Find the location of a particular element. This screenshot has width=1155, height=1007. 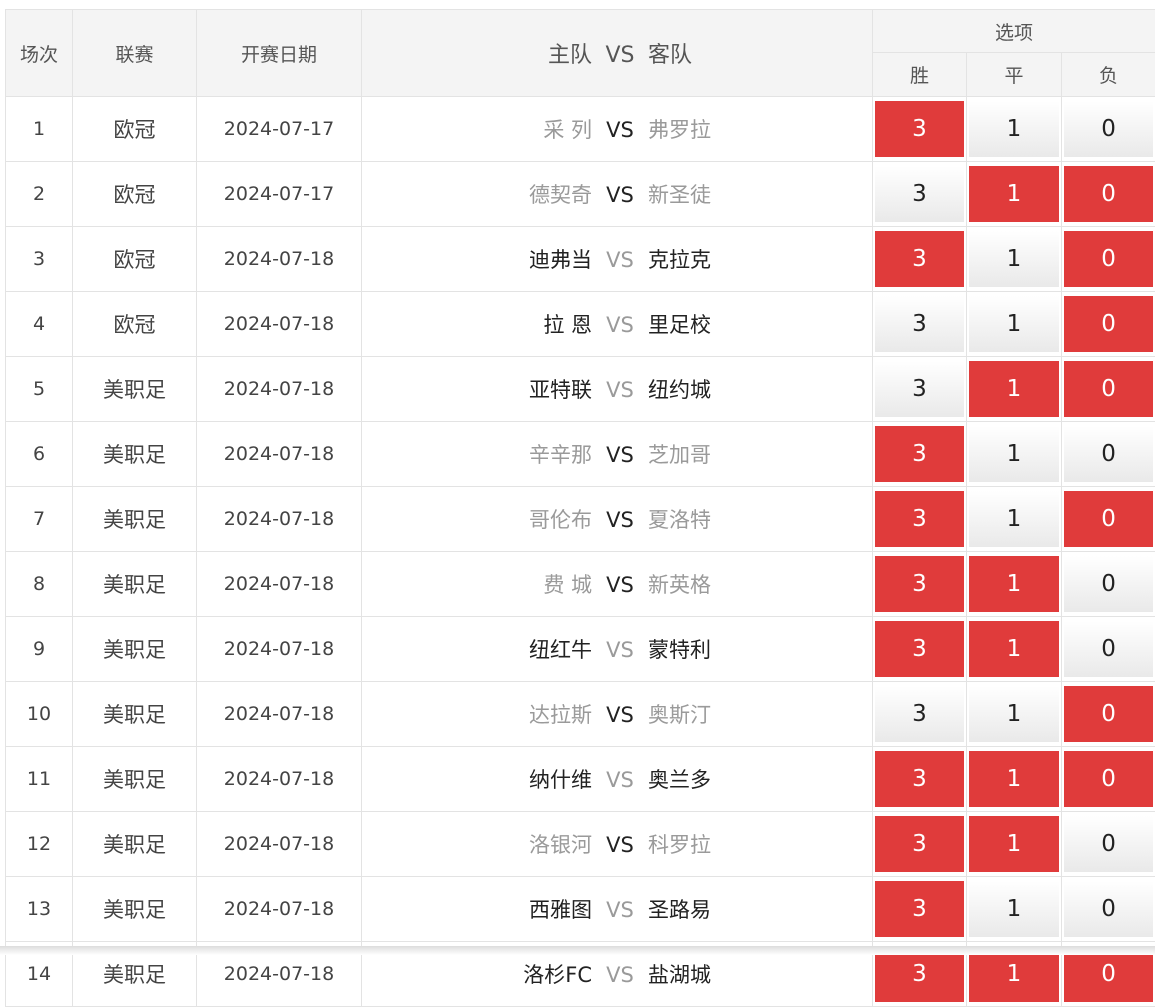

header-away-team: 客队 is located at coordinates (760, 53).